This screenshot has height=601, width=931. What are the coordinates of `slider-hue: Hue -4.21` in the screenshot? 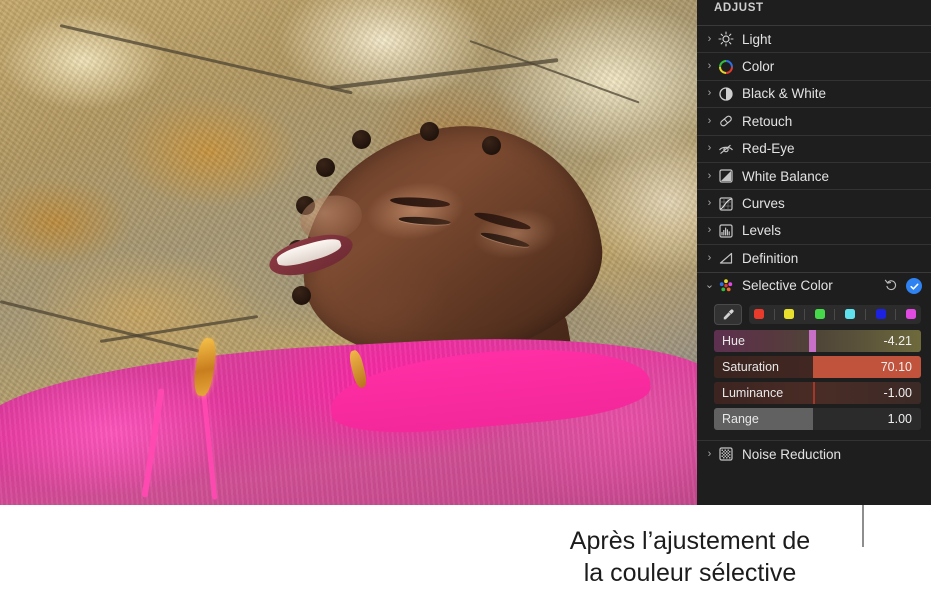 It's located at (817, 340).